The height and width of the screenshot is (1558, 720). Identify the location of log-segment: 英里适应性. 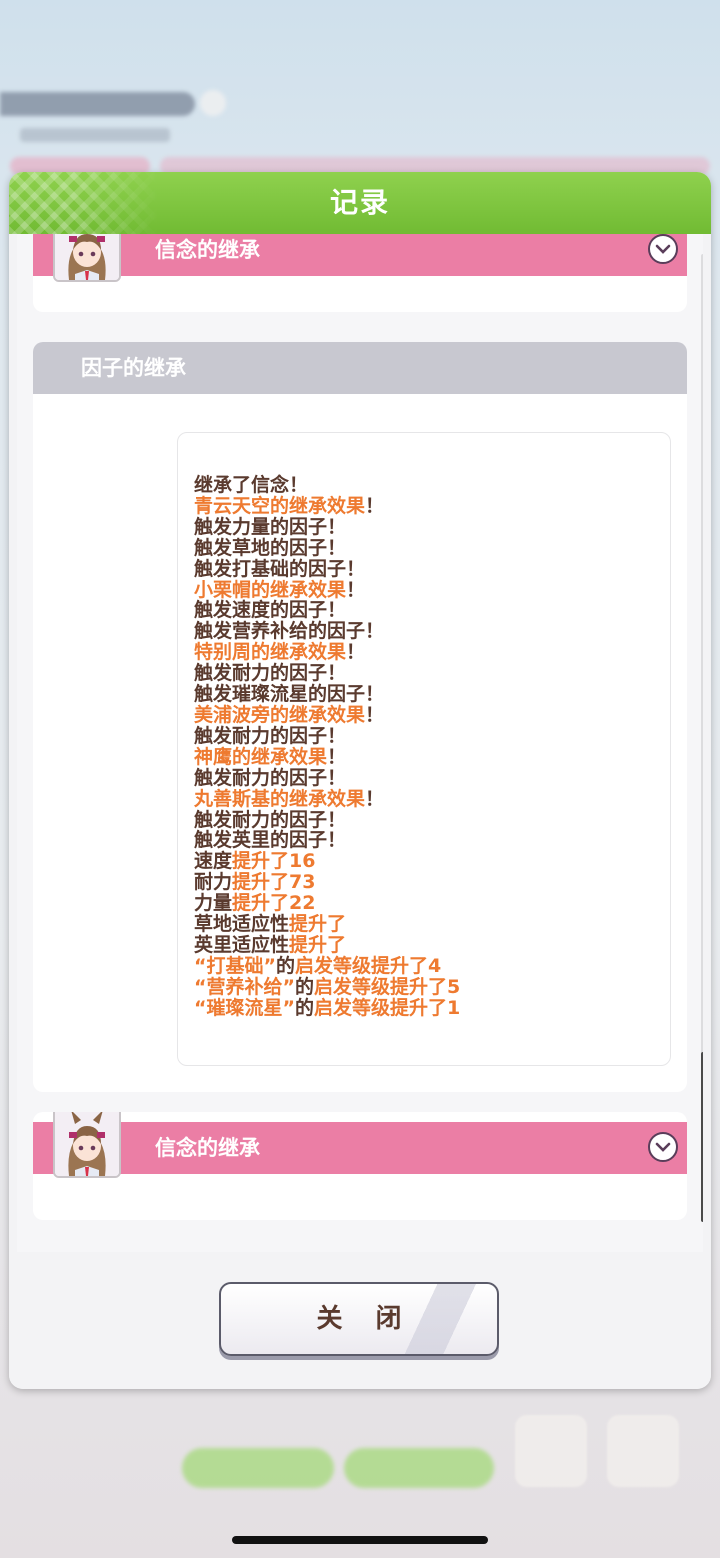
(242, 944).